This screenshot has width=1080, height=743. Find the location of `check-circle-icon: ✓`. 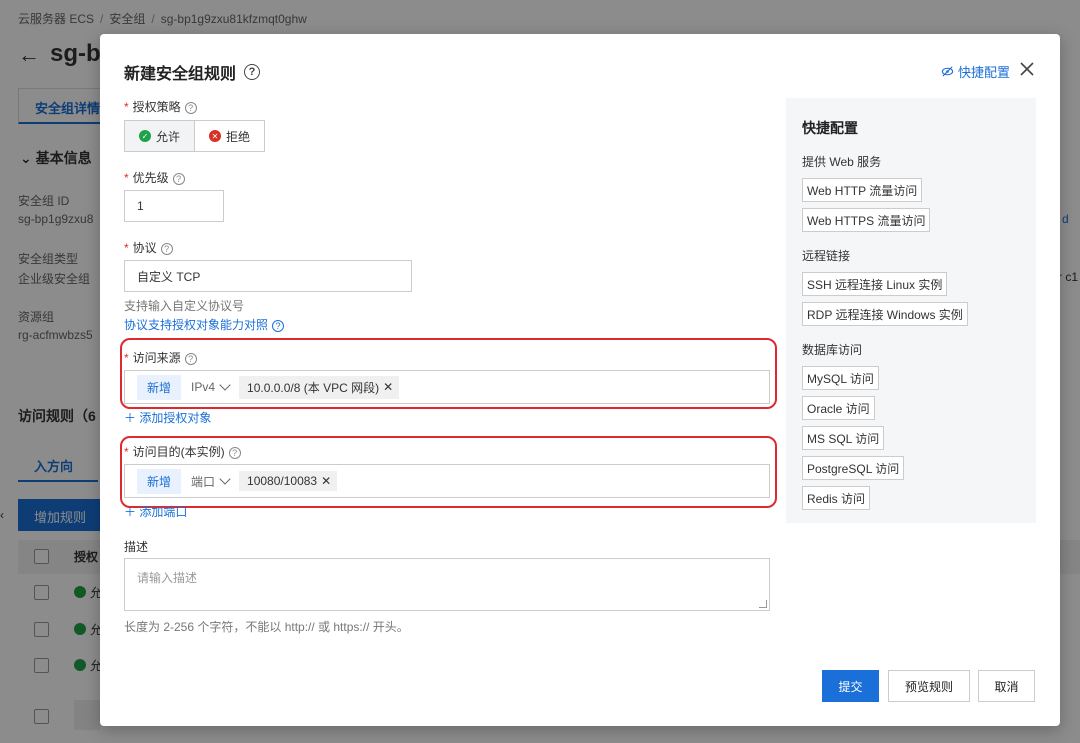

check-circle-icon: ✓ is located at coordinates (145, 136).